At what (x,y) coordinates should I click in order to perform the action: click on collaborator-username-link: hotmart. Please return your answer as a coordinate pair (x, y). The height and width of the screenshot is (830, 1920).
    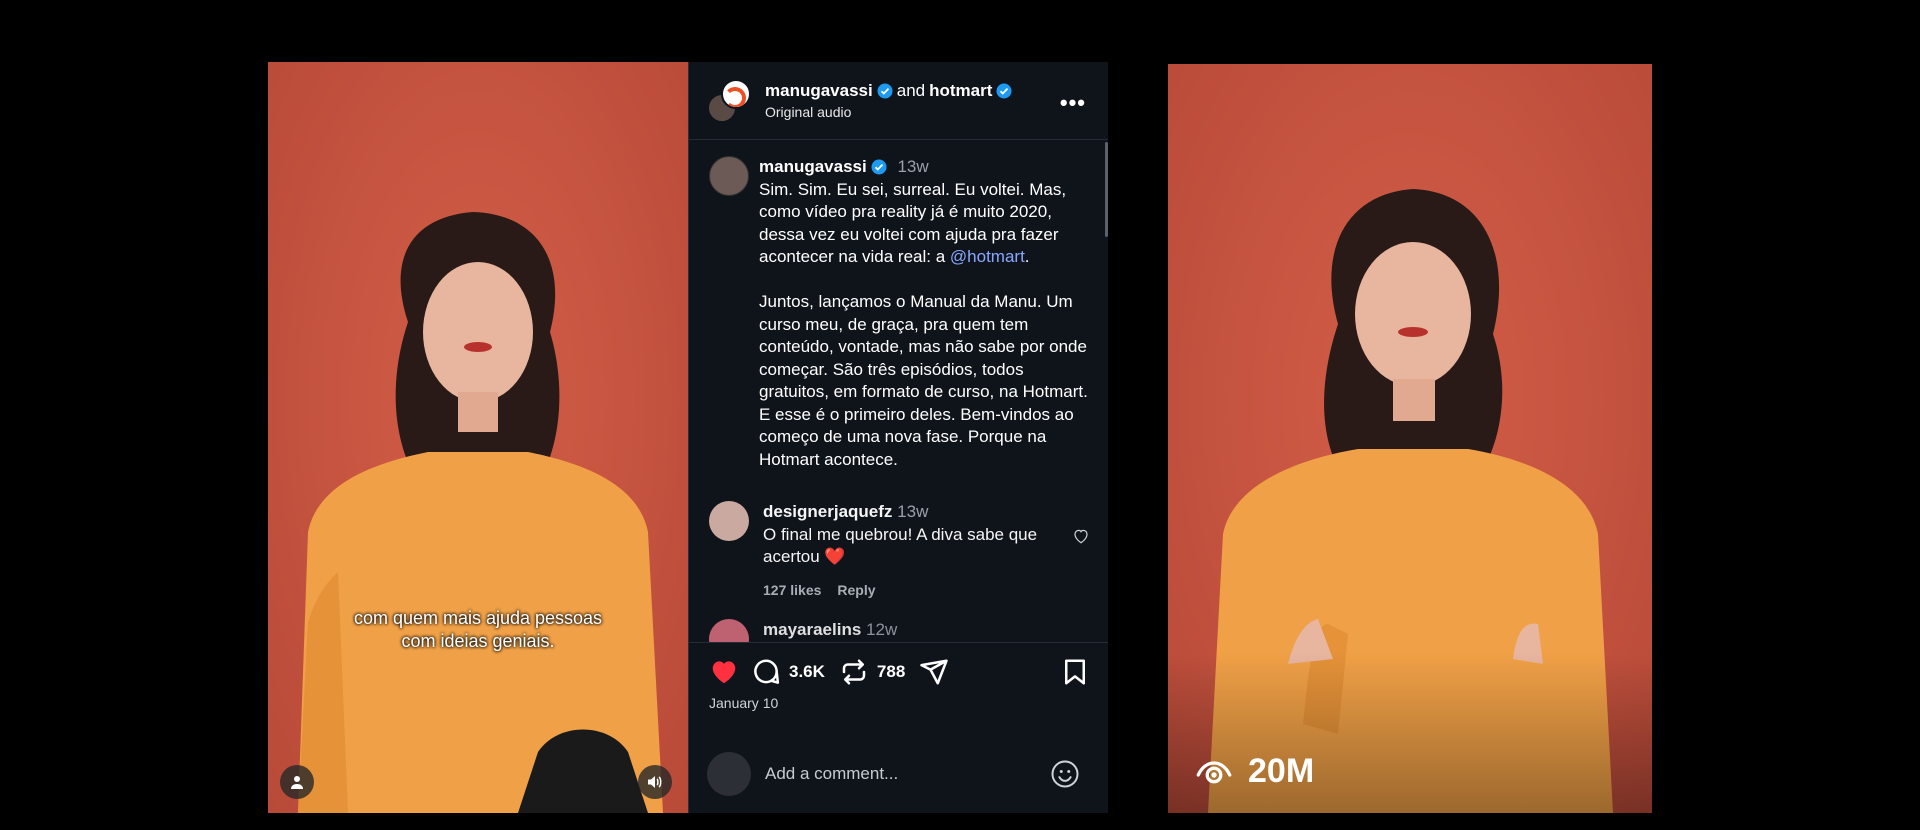
    Looking at the image, I should click on (960, 91).